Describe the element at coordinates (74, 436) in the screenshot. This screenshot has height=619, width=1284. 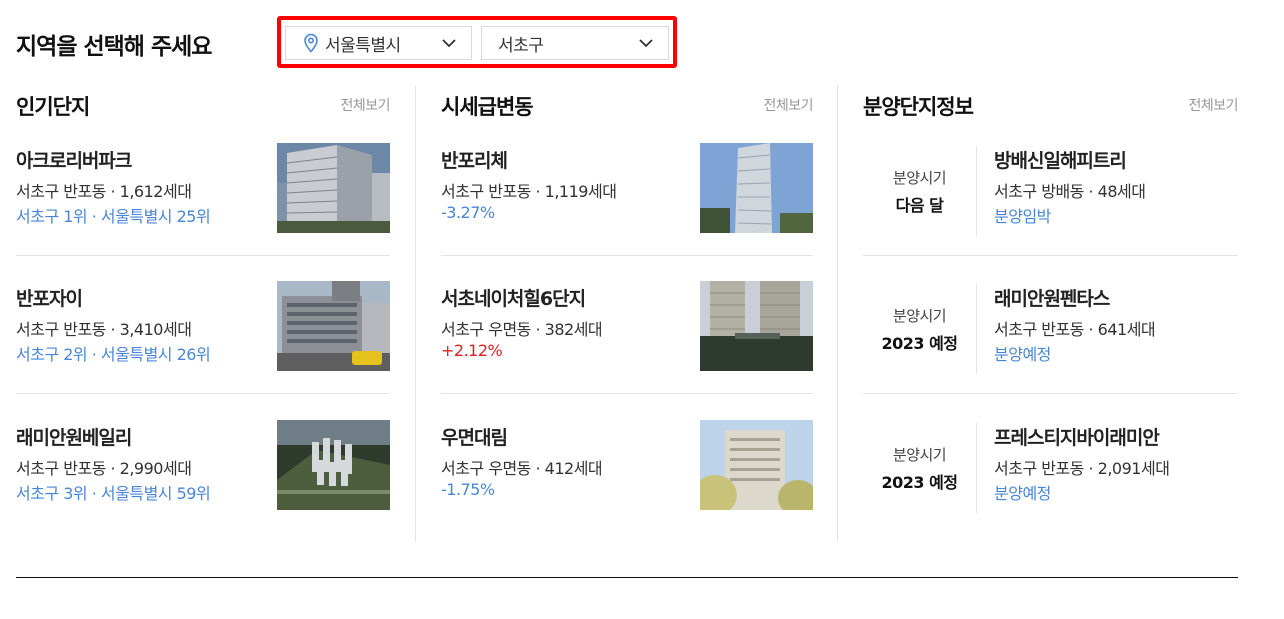
I see `complex-name: 래미안원베일리` at that location.